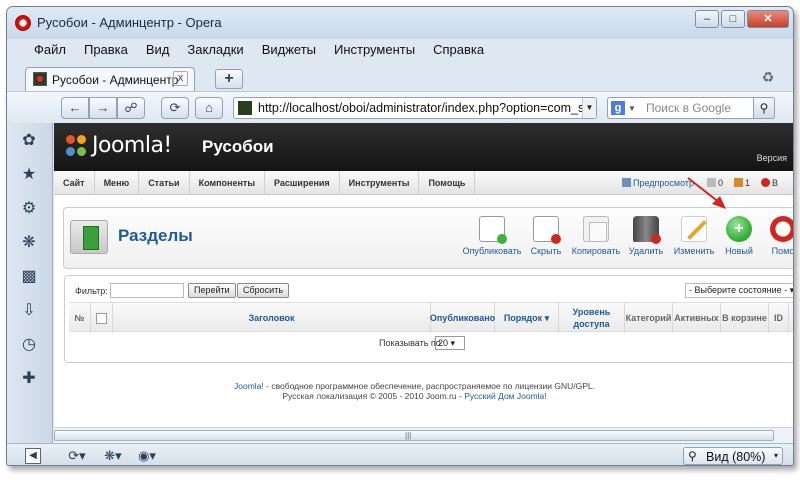 Image resolution: width=800 pixels, height=487 pixels. I want to click on film-icon: ✿, so click(29, 141).